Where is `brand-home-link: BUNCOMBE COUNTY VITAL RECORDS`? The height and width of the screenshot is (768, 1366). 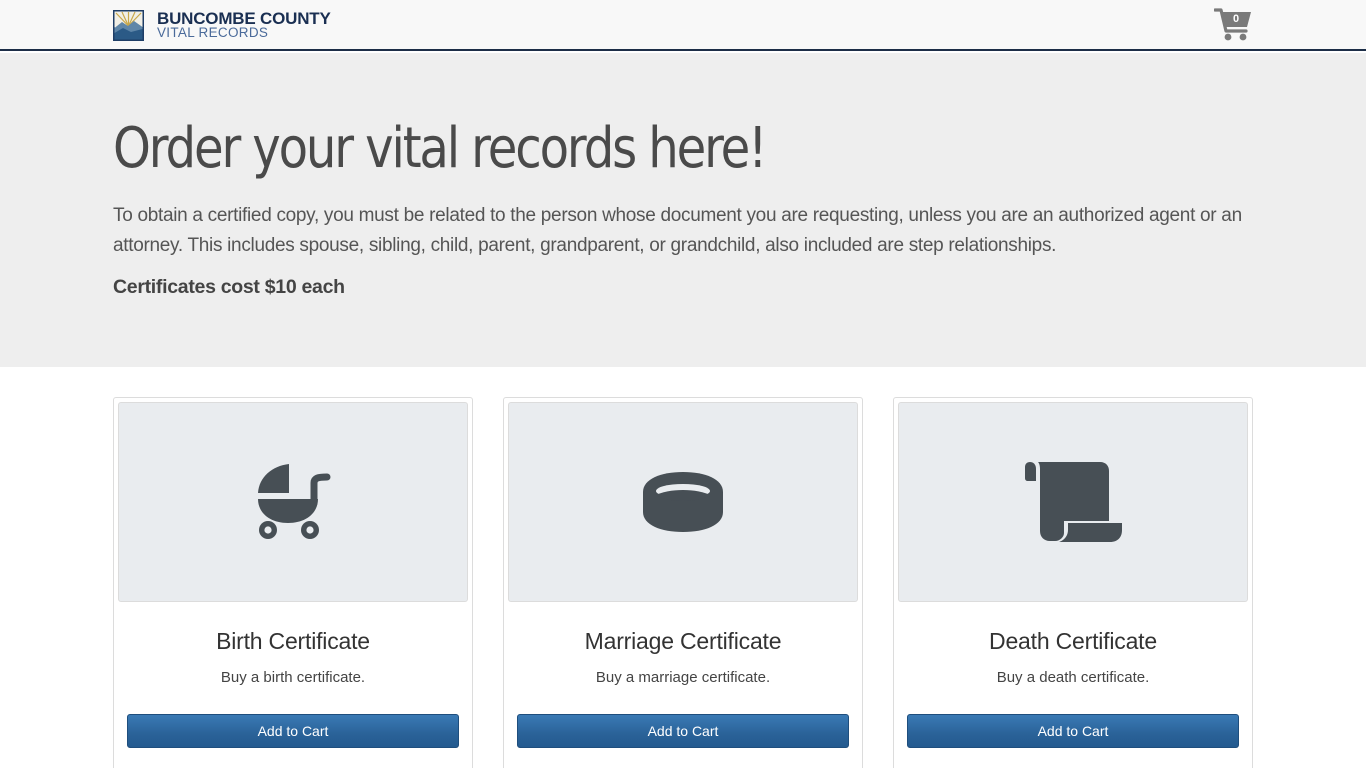
brand-home-link: BUNCOMBE COUNTY VITAL RECORDS is located at coordinates (222, 25).